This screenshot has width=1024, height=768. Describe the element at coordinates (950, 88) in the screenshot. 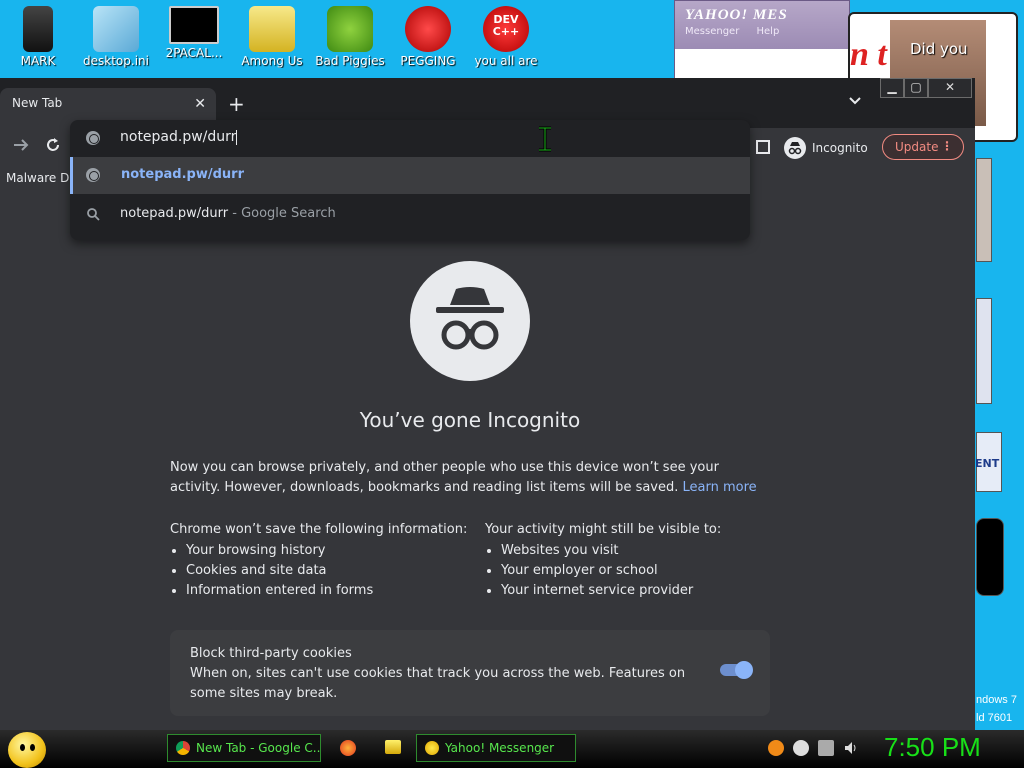

I see `close-window-button: ✕` at that location.